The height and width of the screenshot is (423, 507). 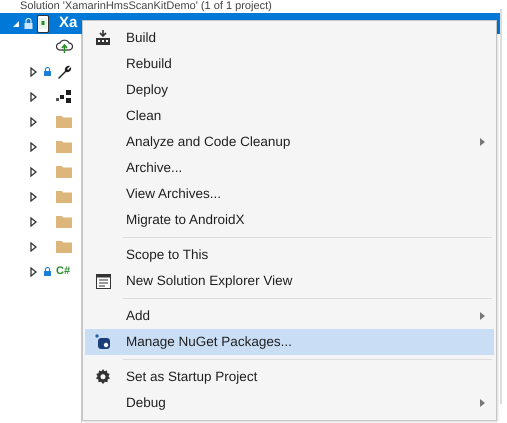 I want to click on project-name: Xa, so click(x=68, y=23).